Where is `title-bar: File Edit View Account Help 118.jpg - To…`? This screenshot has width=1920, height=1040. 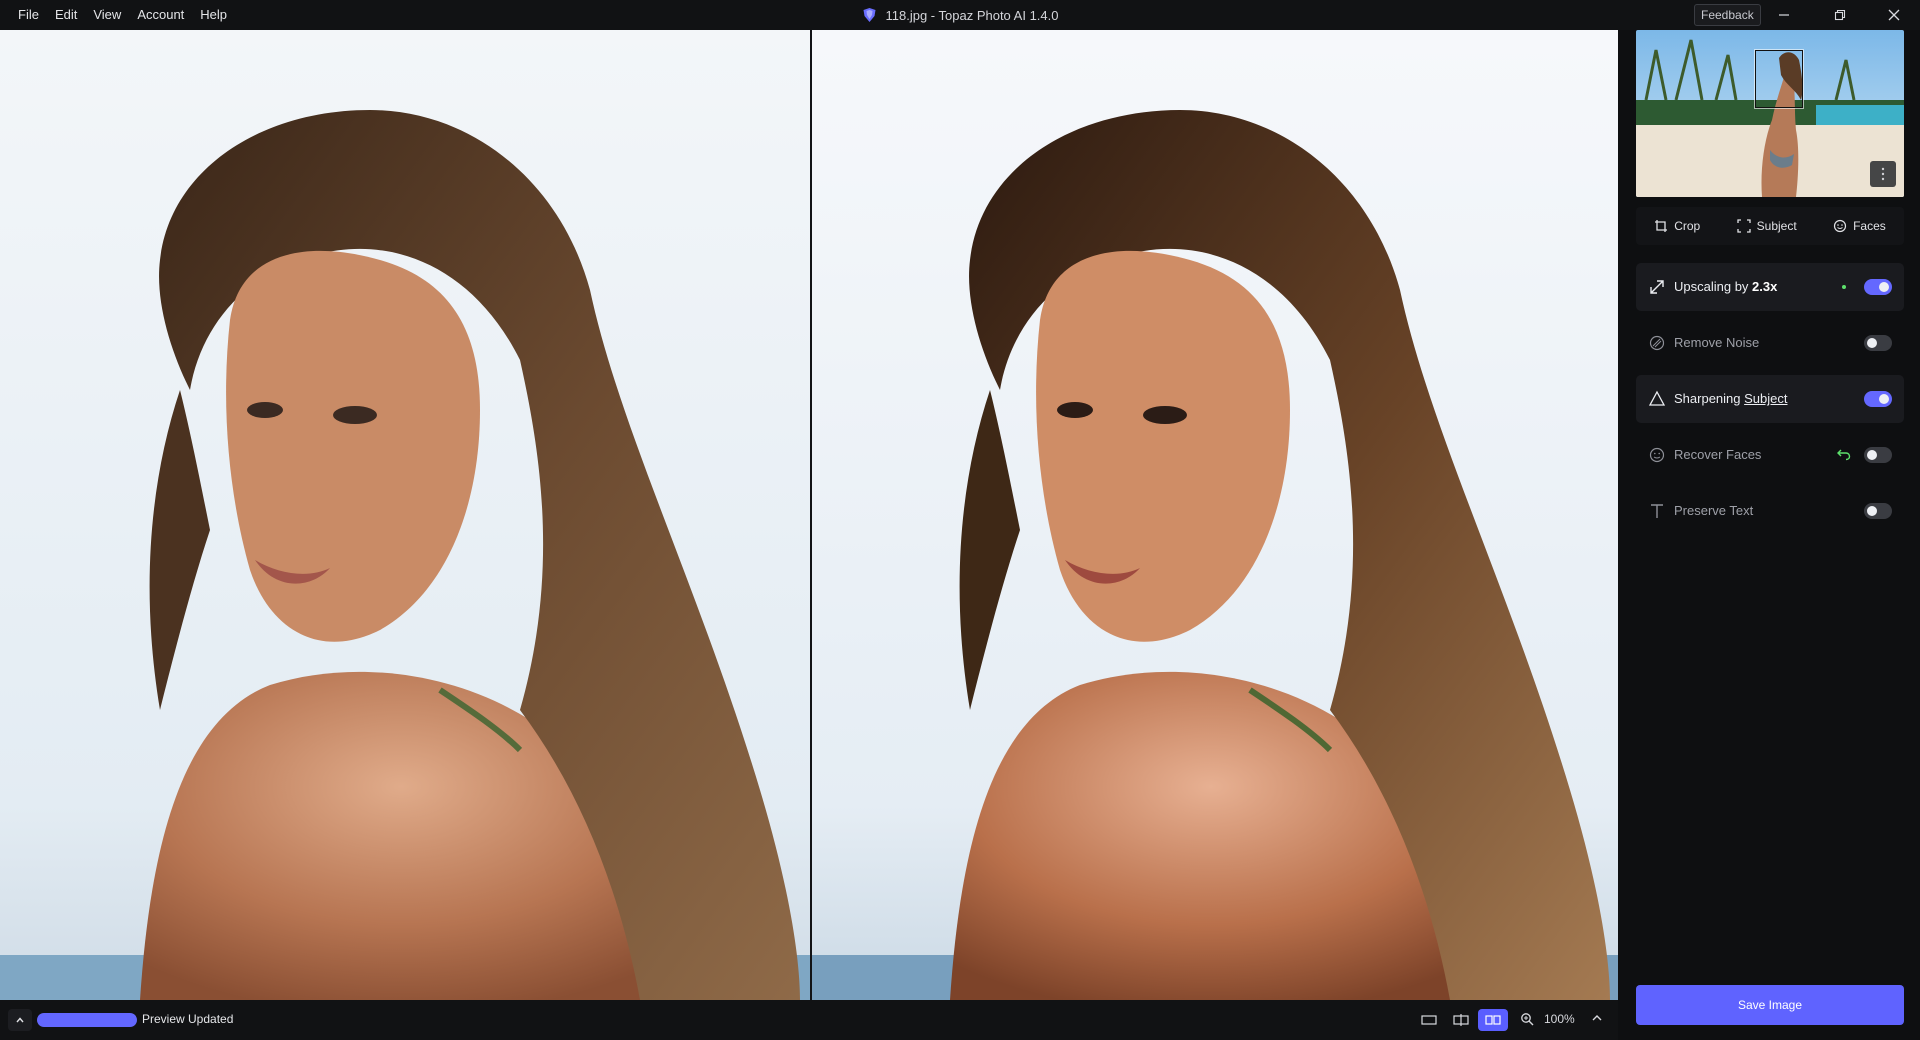 title-bar: File Edit View Account Help 118.jpg - To… is located at coordinates (960, 15).